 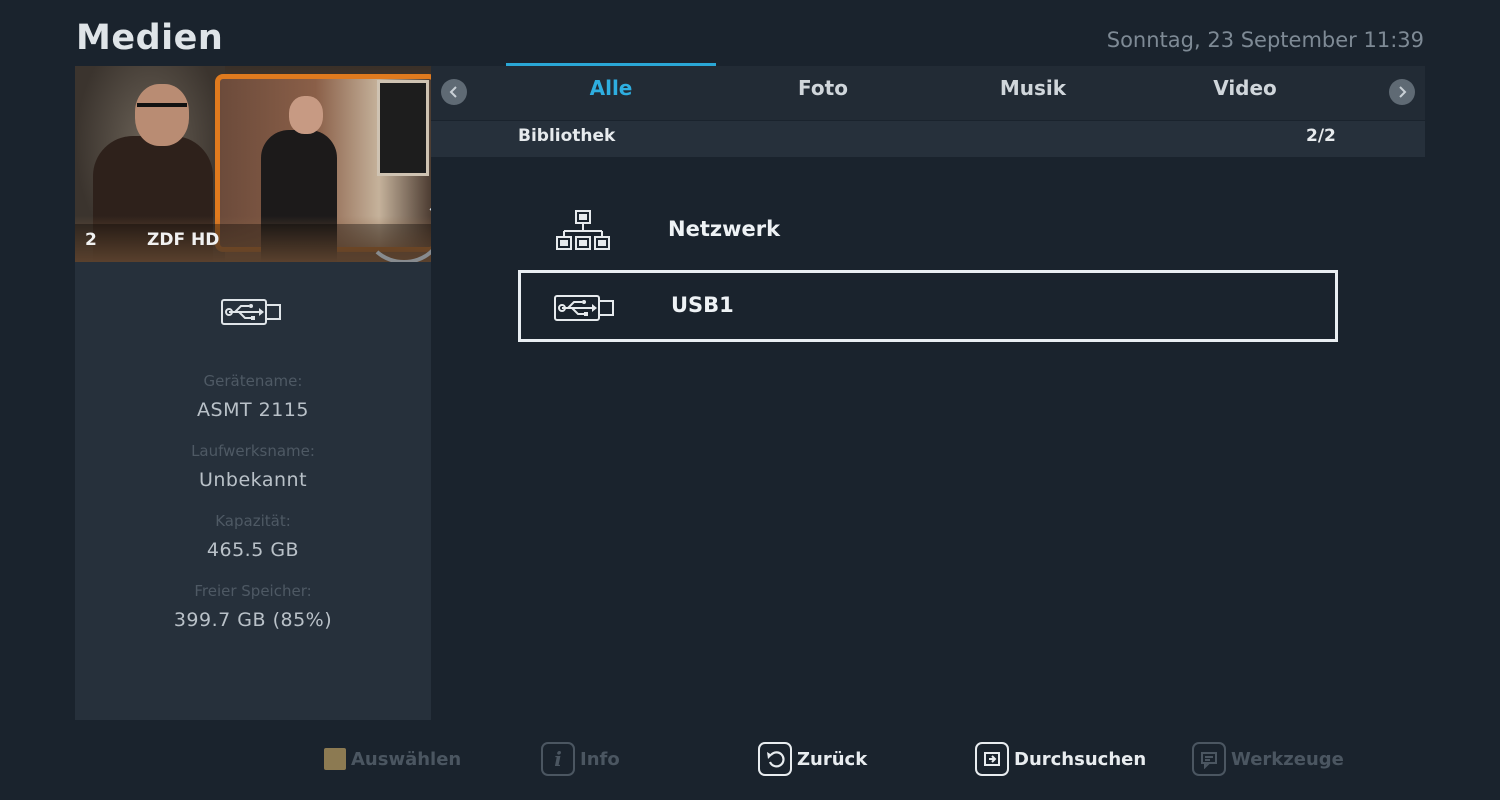 What do you see at coordinates (253, 550) in the screenshot?
I see `capacity-value: 465.5 GB` at bounding box center [253, 550].